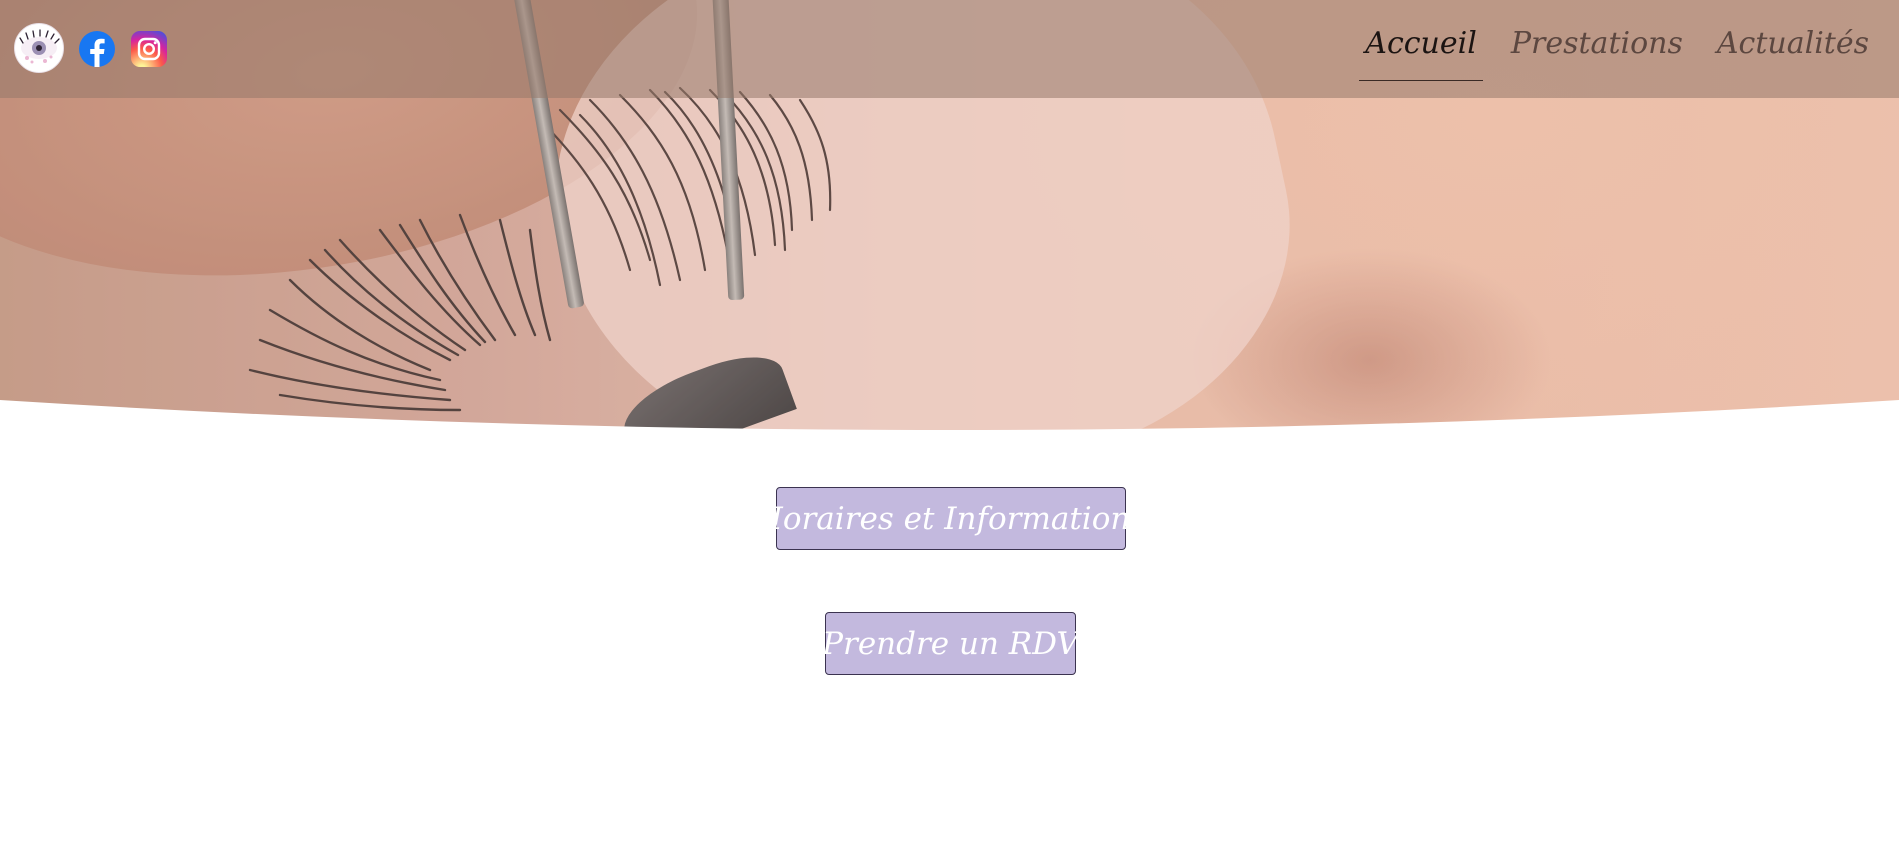 The height and width of the screenshot is (857, 1899). I want to click on facebook-icon, so click(97, 49).